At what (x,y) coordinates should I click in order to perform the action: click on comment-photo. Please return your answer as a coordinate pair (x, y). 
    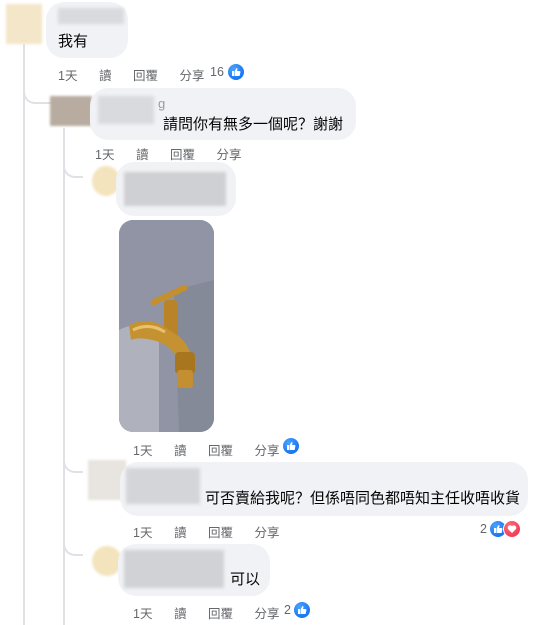
    Looking at the image, I should click on (166, 326).